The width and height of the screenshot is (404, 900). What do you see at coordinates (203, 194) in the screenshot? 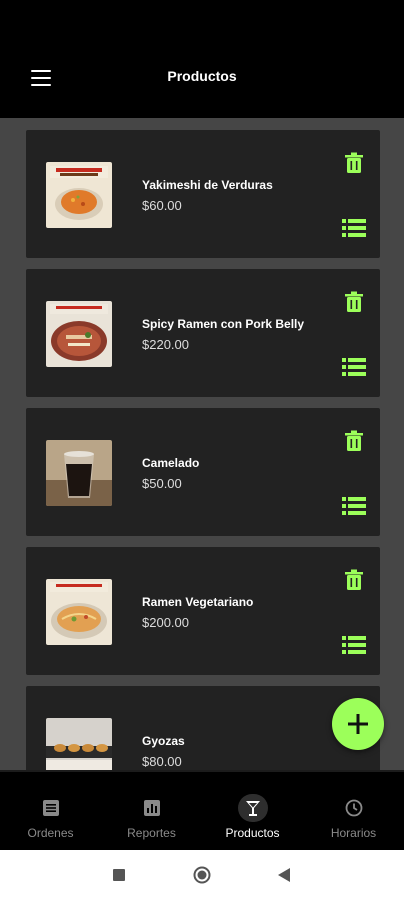
I see `product-card: Yakimeshi de Verduras $60.00` at bounding box center [203, 194].